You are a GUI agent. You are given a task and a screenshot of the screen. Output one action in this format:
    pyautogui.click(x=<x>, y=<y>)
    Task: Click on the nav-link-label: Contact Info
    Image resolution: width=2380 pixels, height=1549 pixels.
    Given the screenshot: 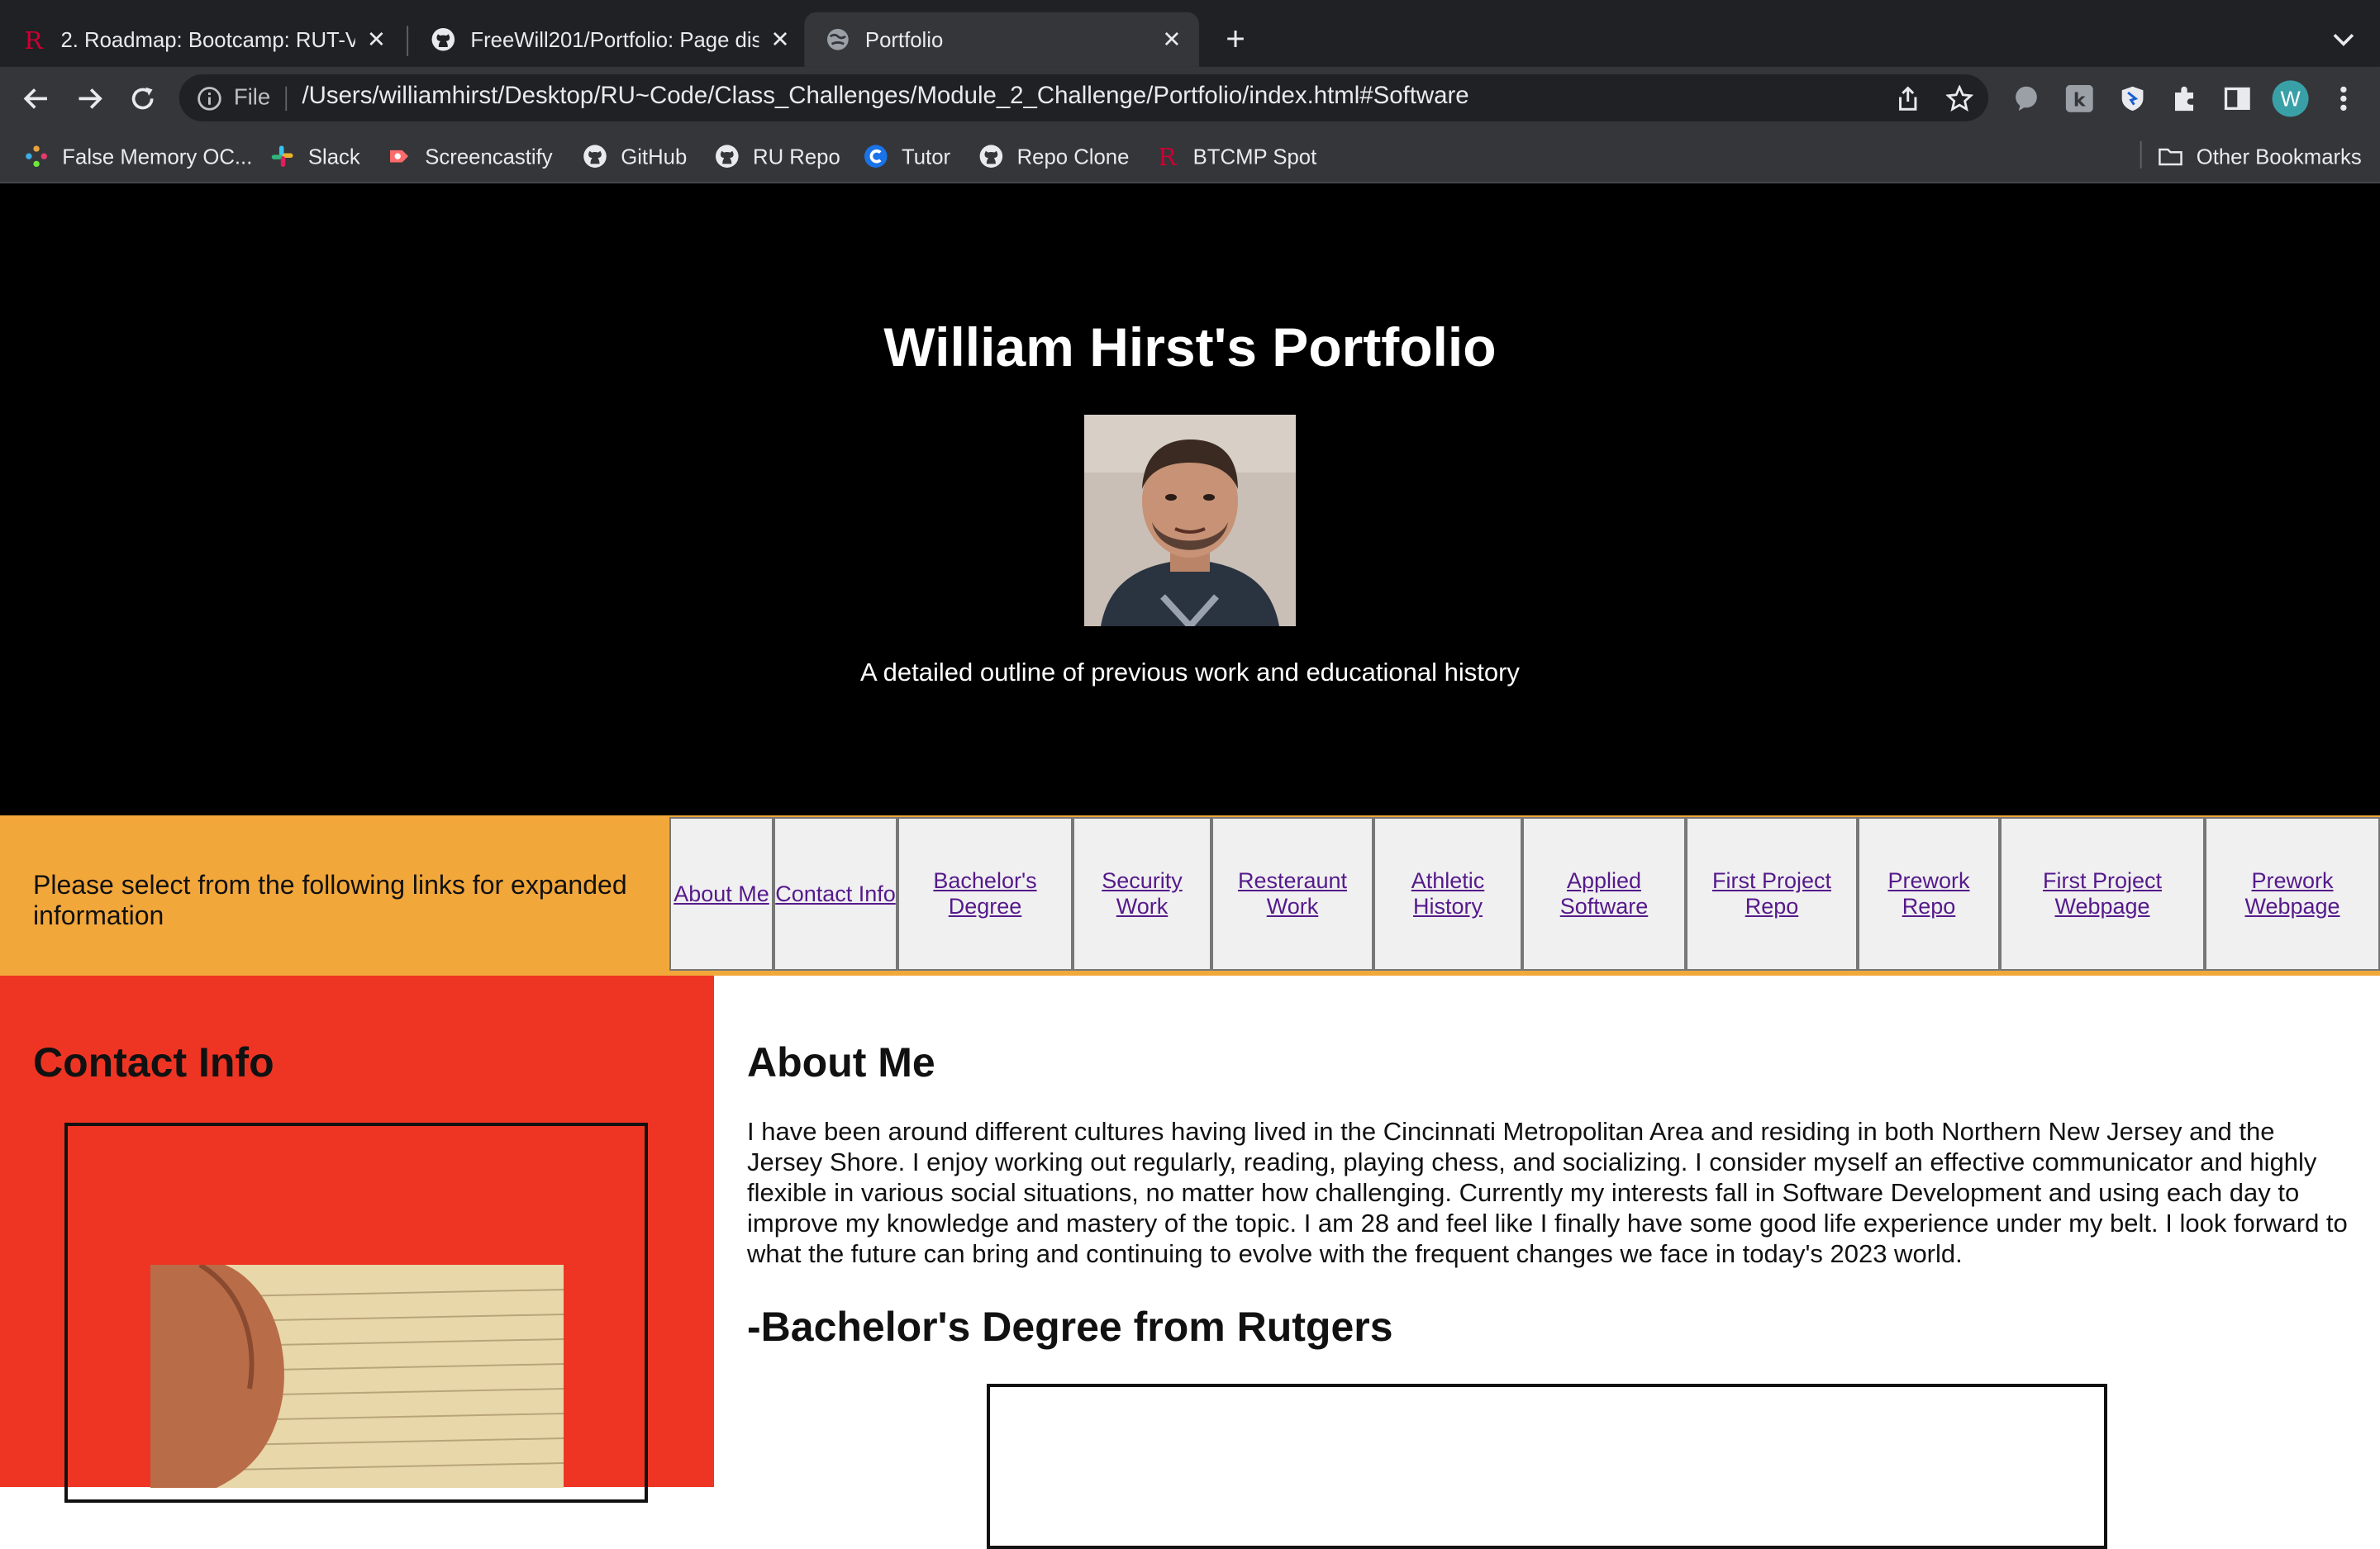 What is the action you would take?
    pyautogui.click(x=835, y=894)
    